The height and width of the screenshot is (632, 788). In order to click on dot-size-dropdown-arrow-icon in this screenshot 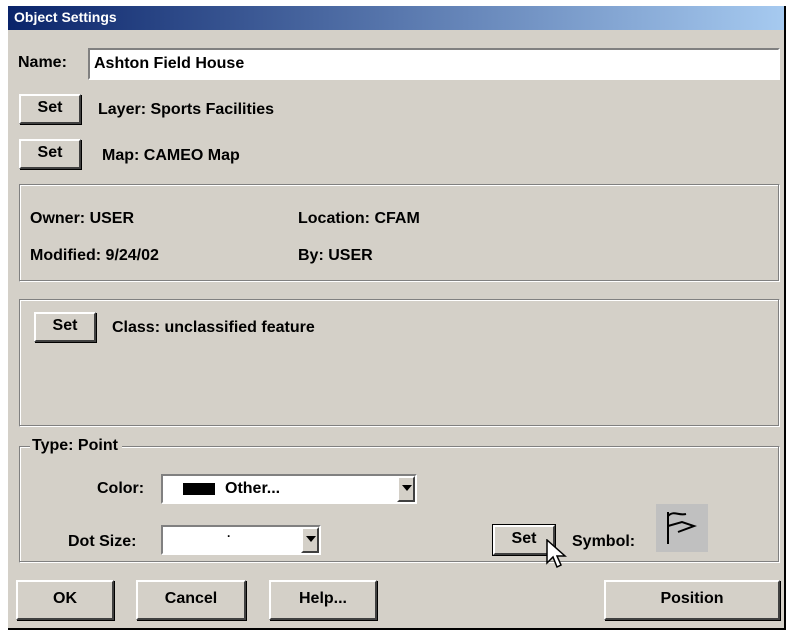, I will do `click(310, 540)`.